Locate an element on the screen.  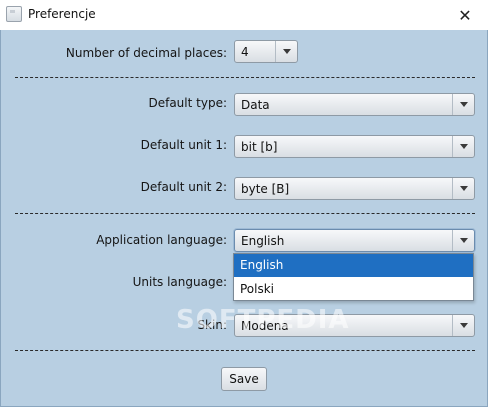
default-type-select: Data is located at coordinates (354, 104).